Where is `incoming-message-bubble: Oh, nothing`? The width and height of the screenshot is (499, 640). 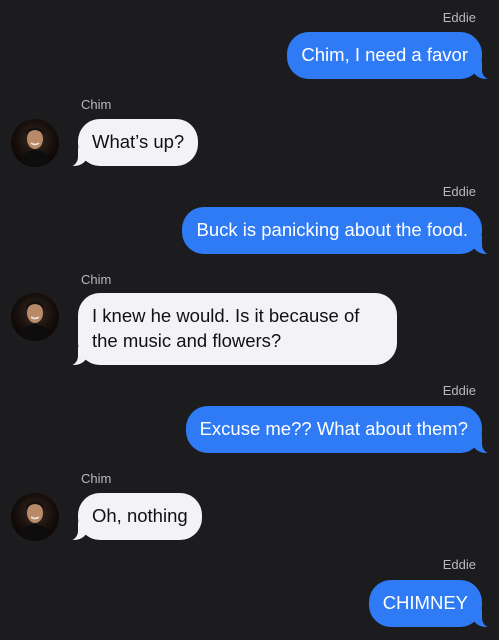 incoming-message-bubble: Oh, nothing is located at coordinates (134, 517).